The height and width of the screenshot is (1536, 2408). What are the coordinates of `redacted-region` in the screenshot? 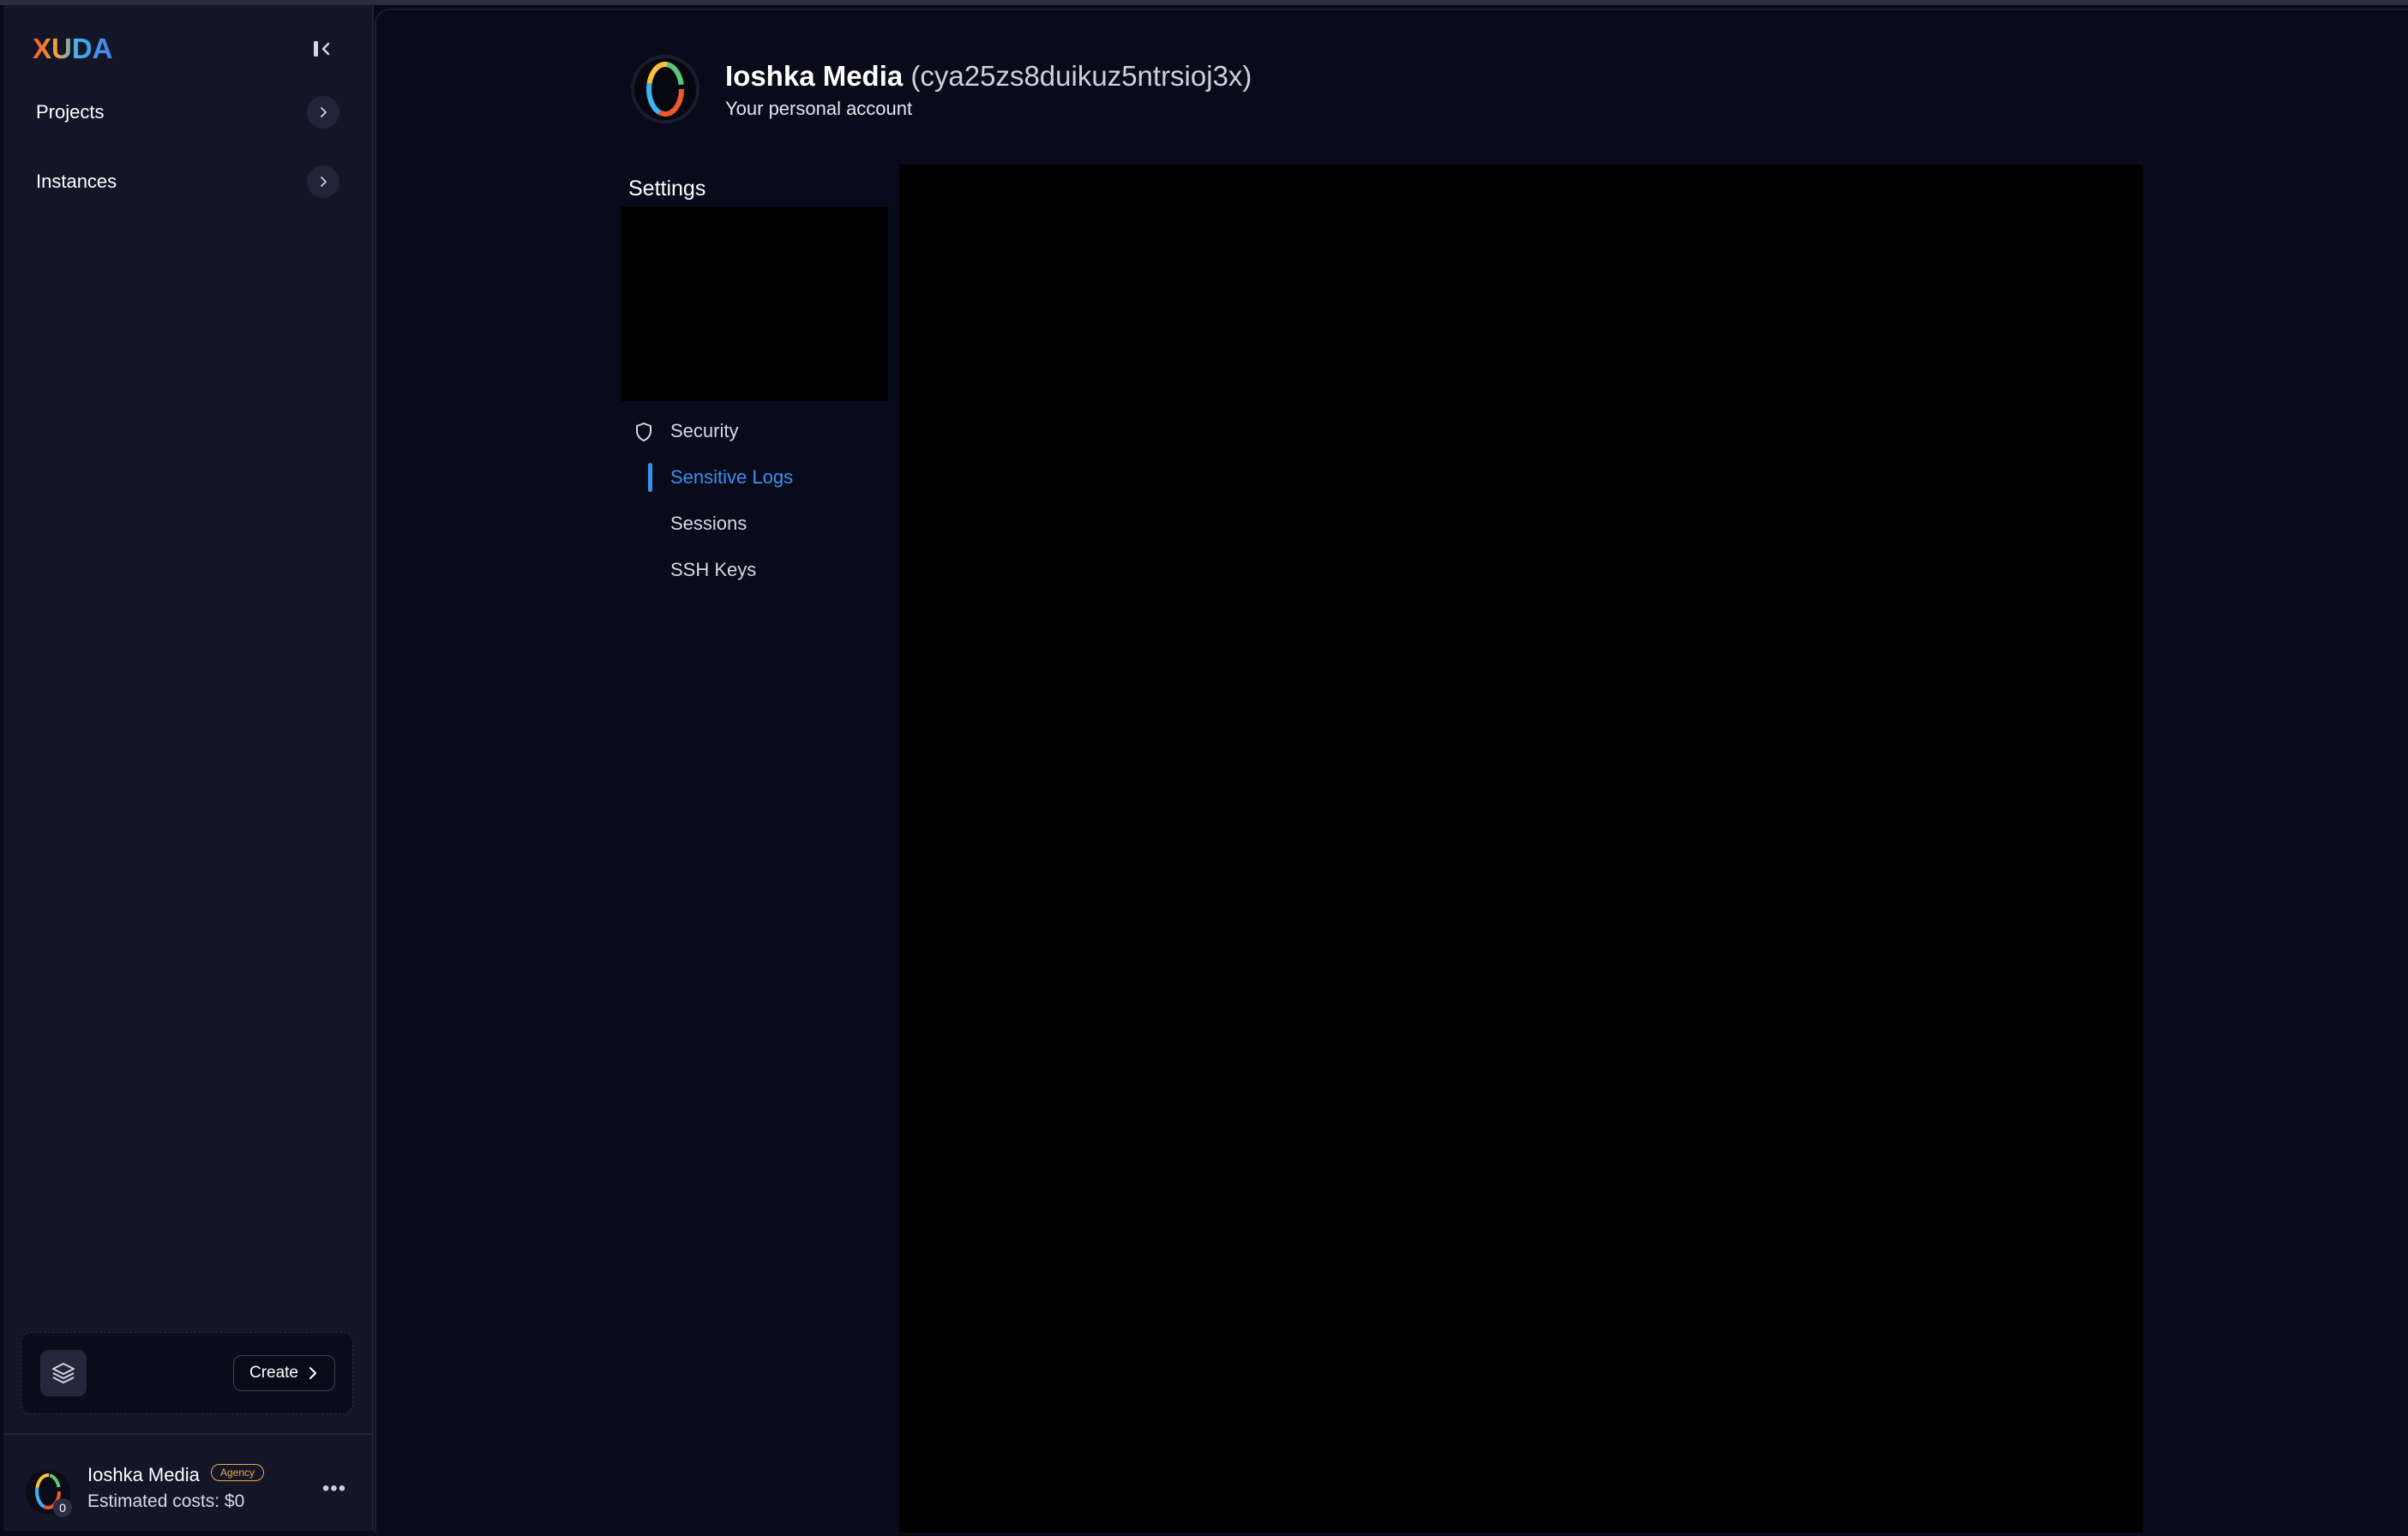 It's located at (755, 304).